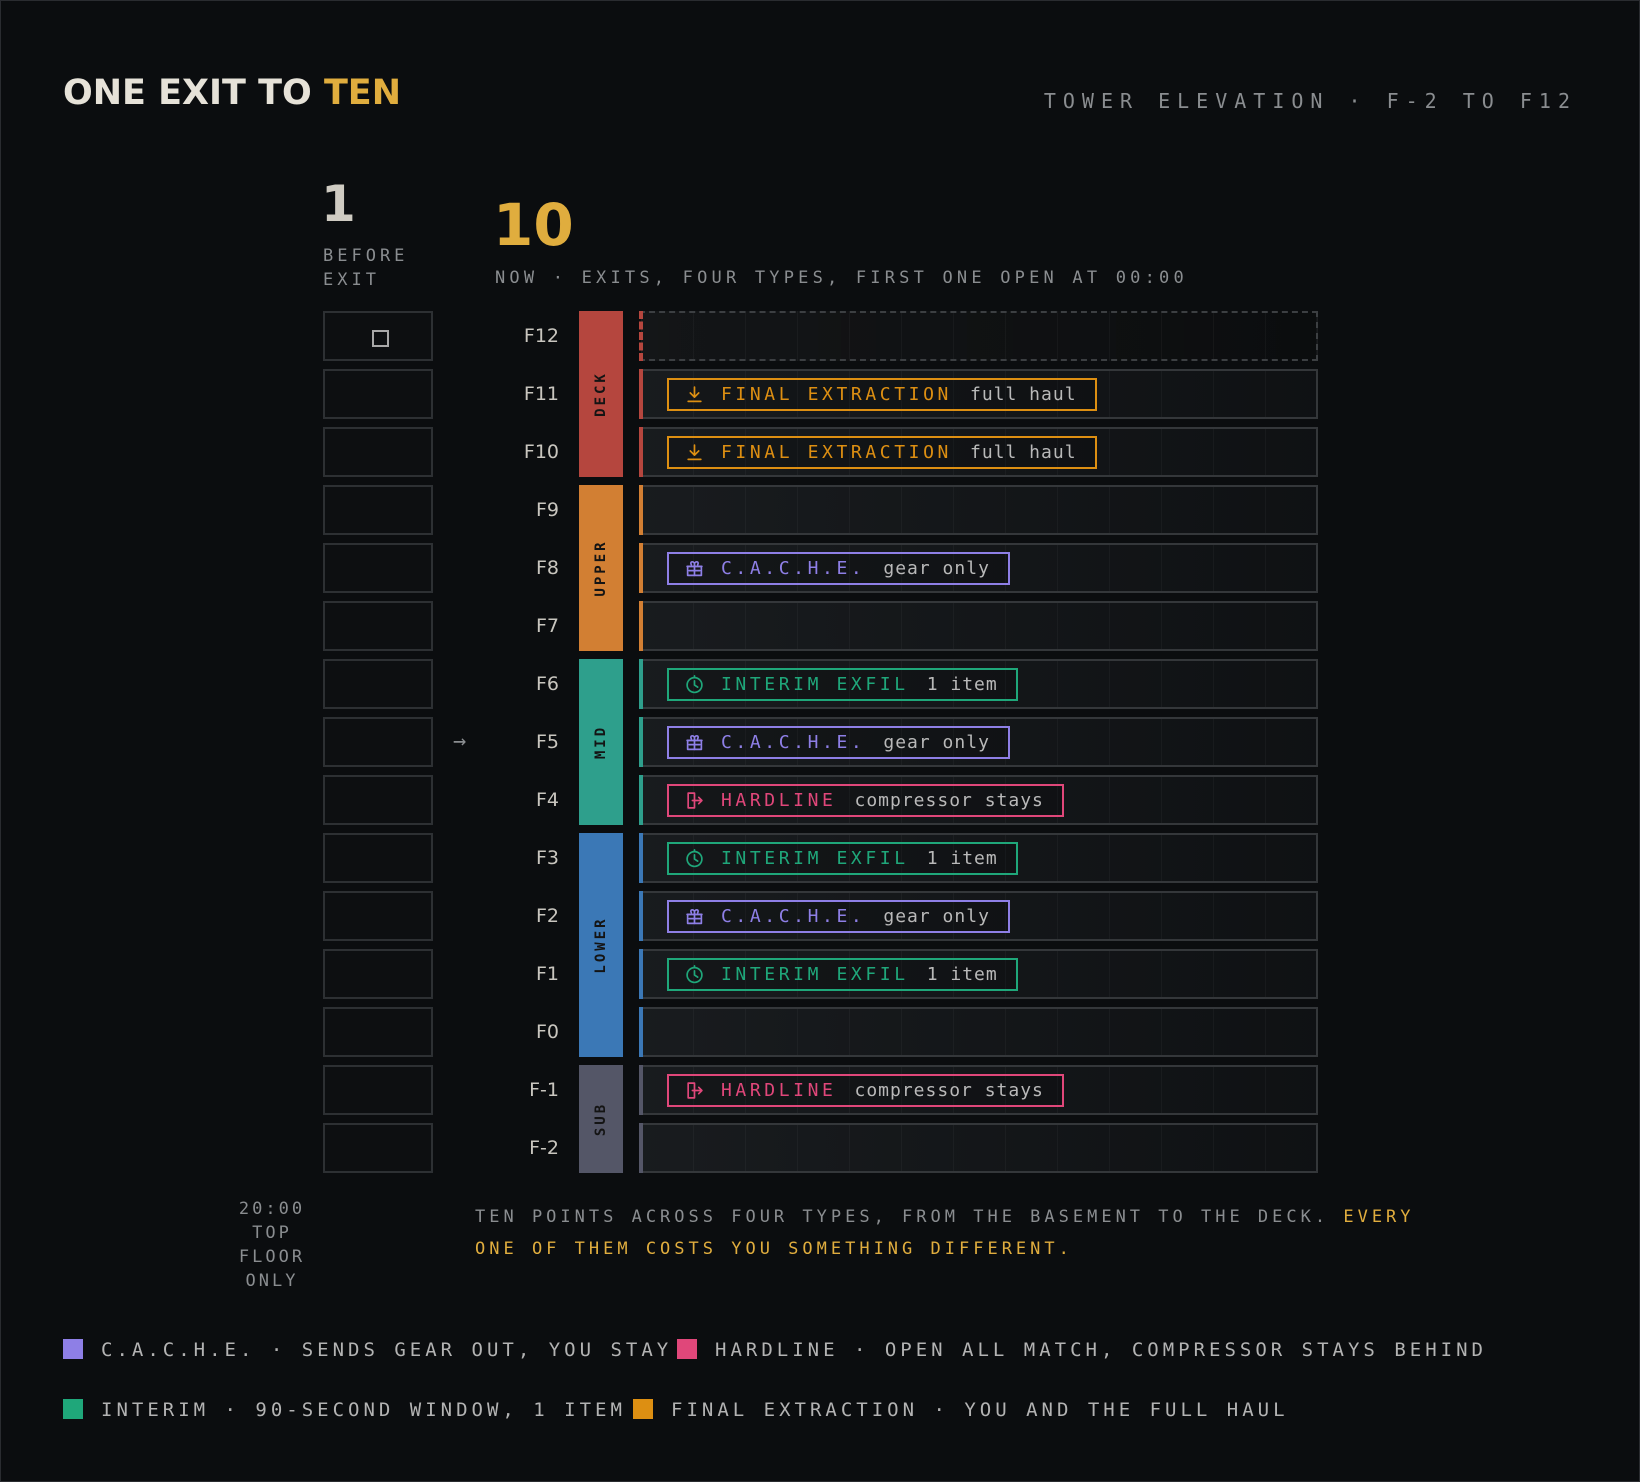  Describe the element at coordinates (387, 1350) in the screenshot. I see `legend-text: C.A.C.H.E. · SENDS GEAR OUT, YOU STAY` at that location.